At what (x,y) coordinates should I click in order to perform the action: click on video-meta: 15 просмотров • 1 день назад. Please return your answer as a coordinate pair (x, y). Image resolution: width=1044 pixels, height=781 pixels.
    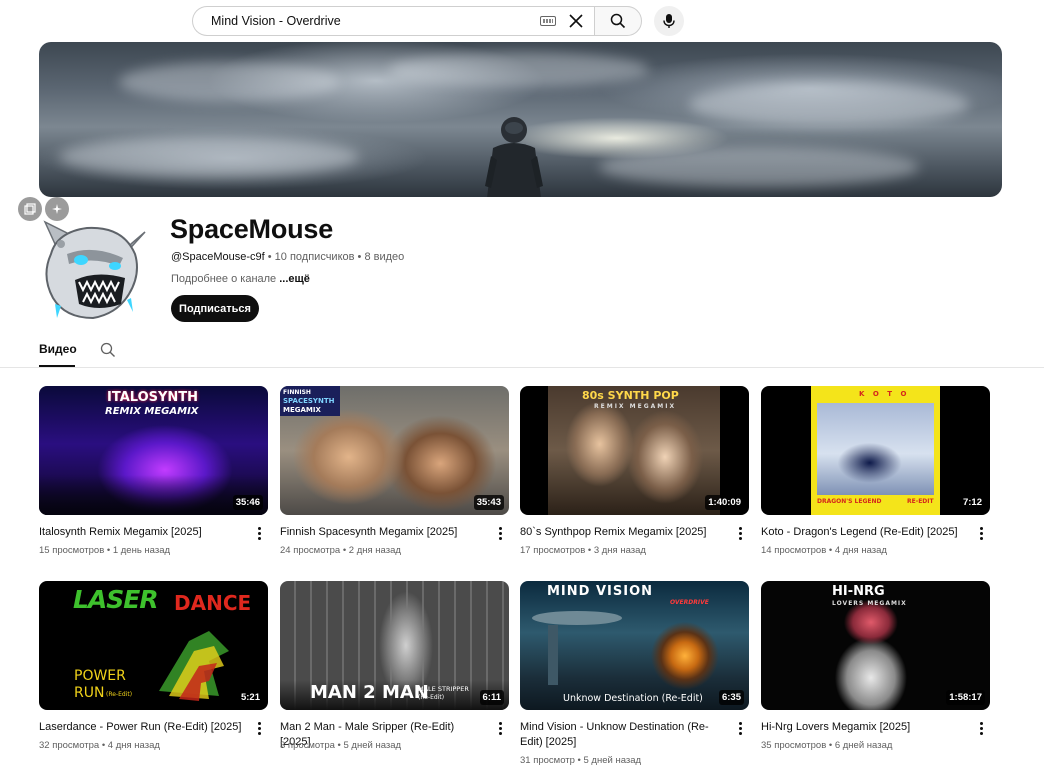
    Looking at the image, I should click on (105, 550).